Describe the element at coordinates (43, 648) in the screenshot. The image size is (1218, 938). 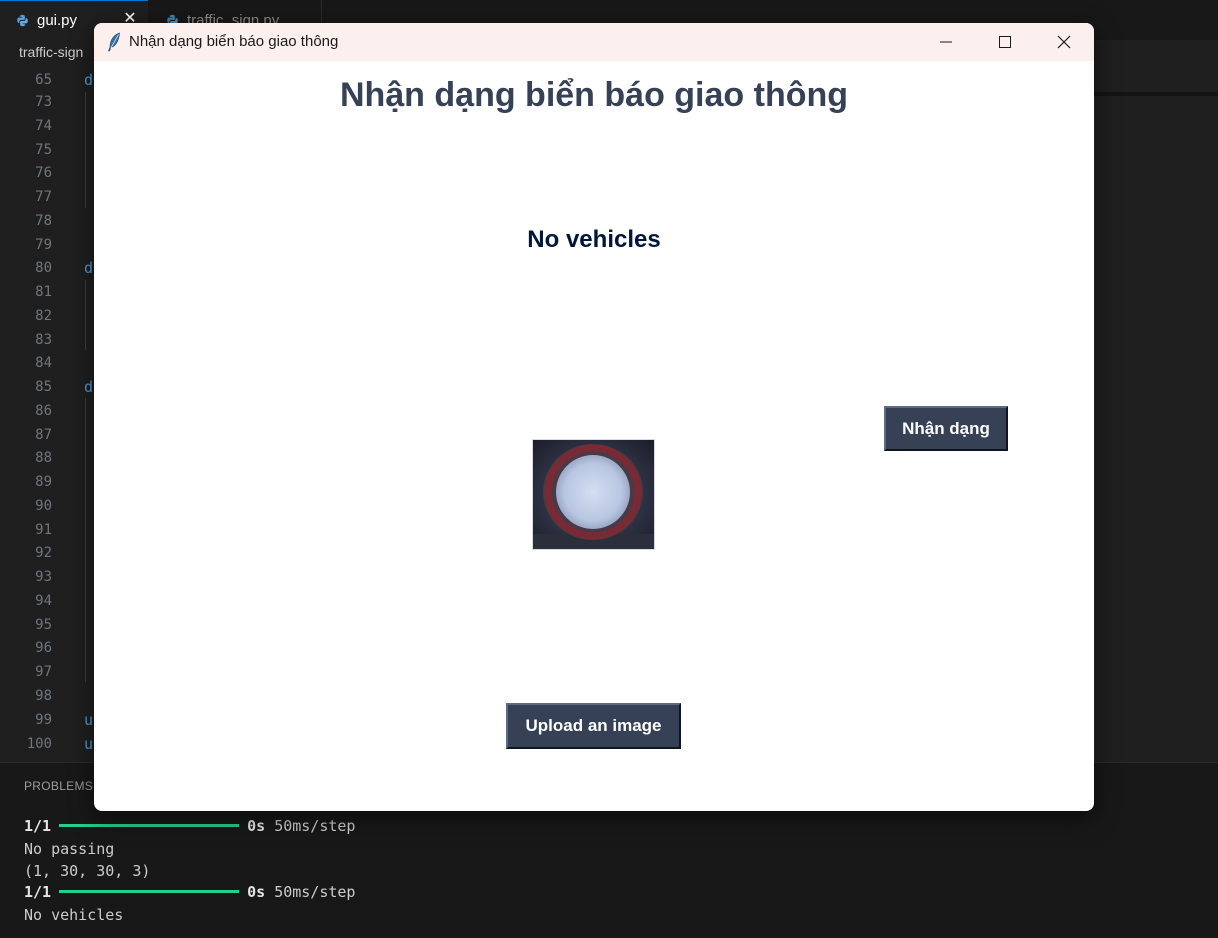
I see `line-number: 96` at that location.